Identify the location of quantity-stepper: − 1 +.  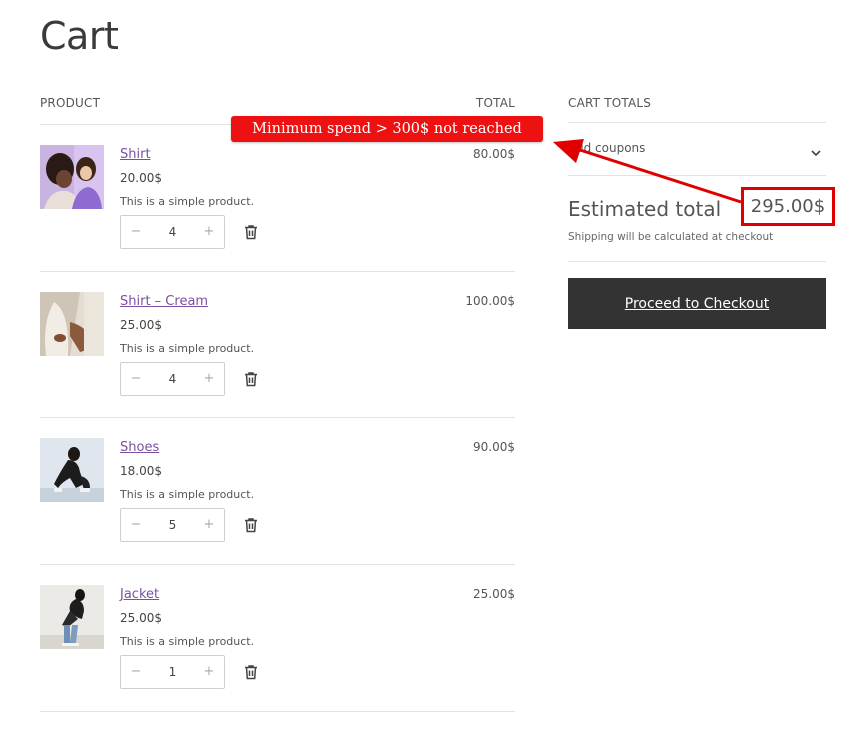
(172, 672).